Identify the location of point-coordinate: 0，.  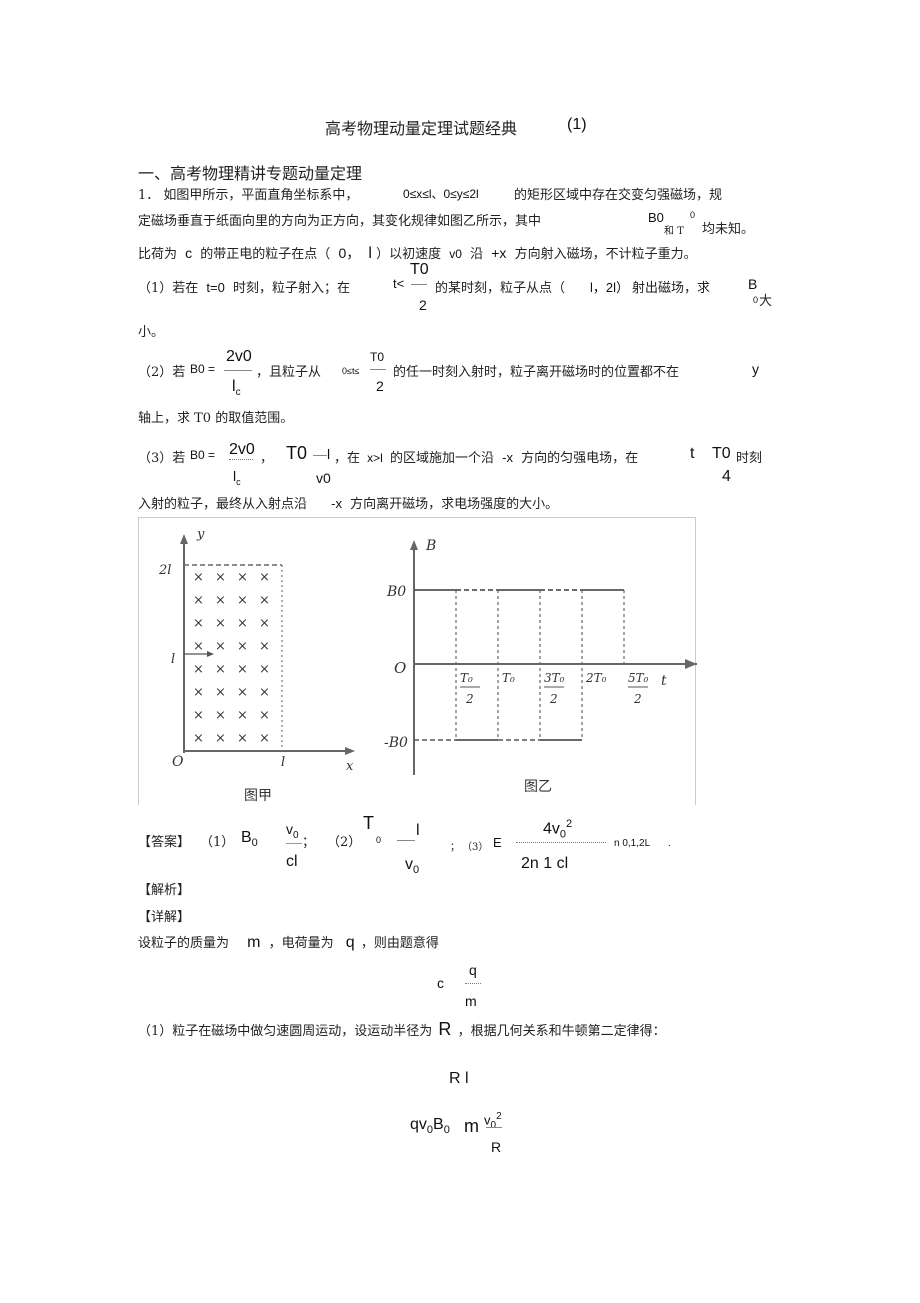
(349, 253).